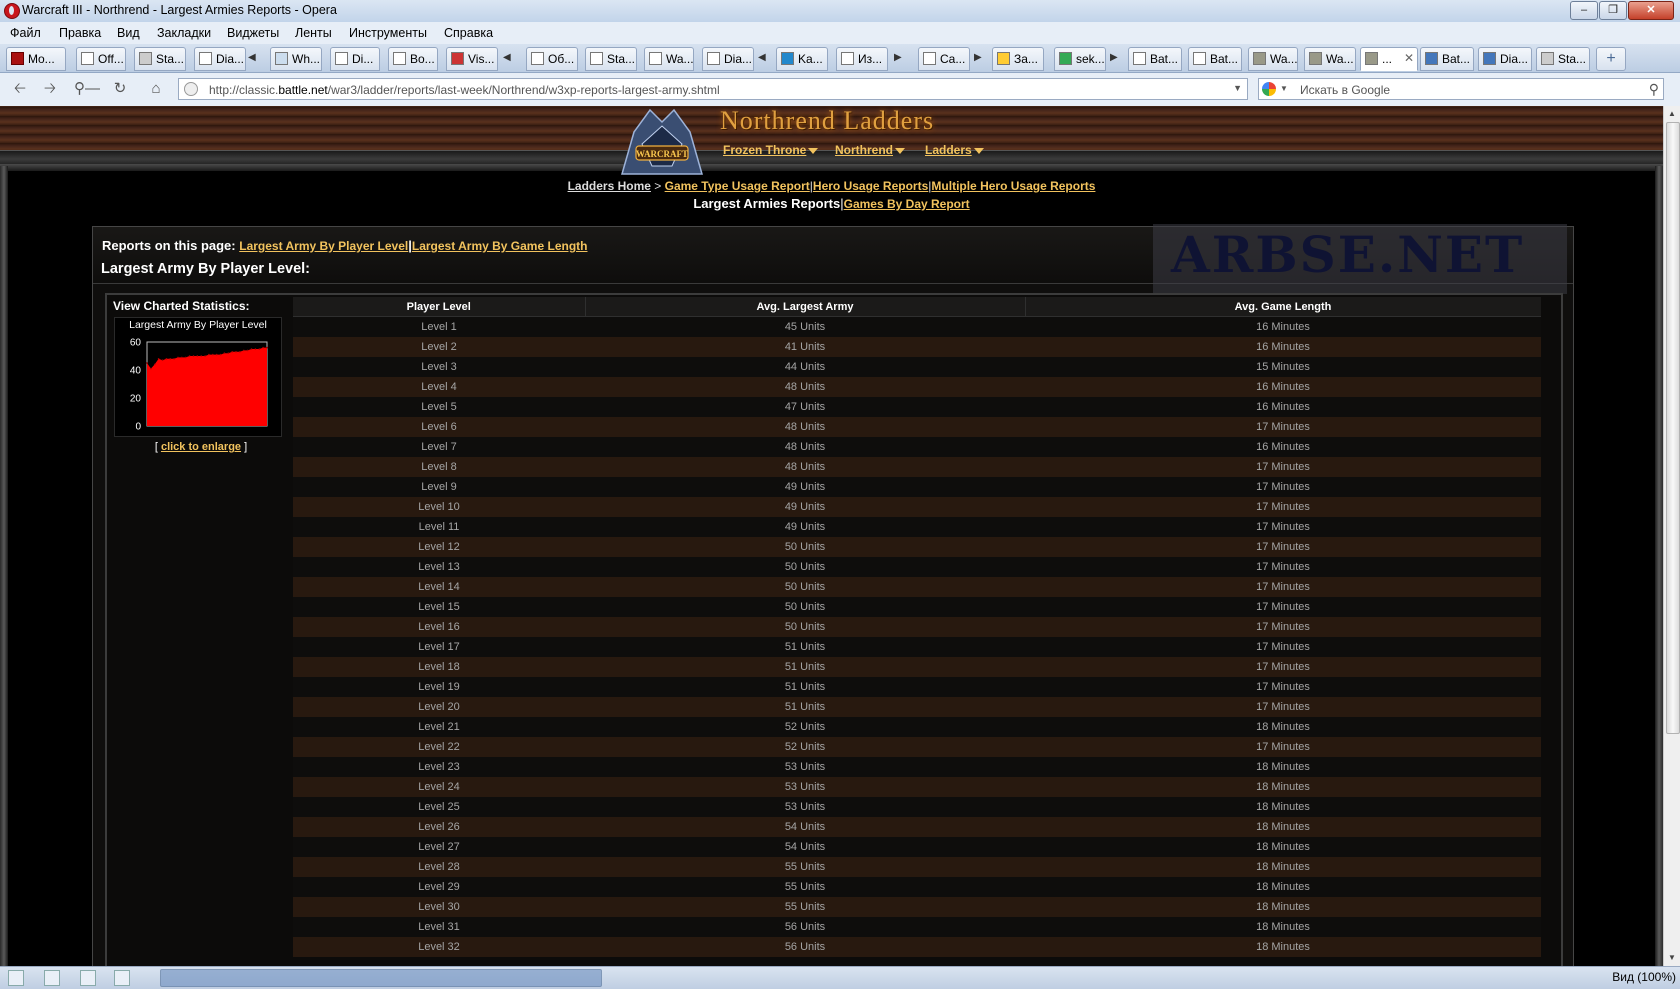  Describe the element at coordinates (4, 566) in the screenshot. I see `frame-left` at that location.